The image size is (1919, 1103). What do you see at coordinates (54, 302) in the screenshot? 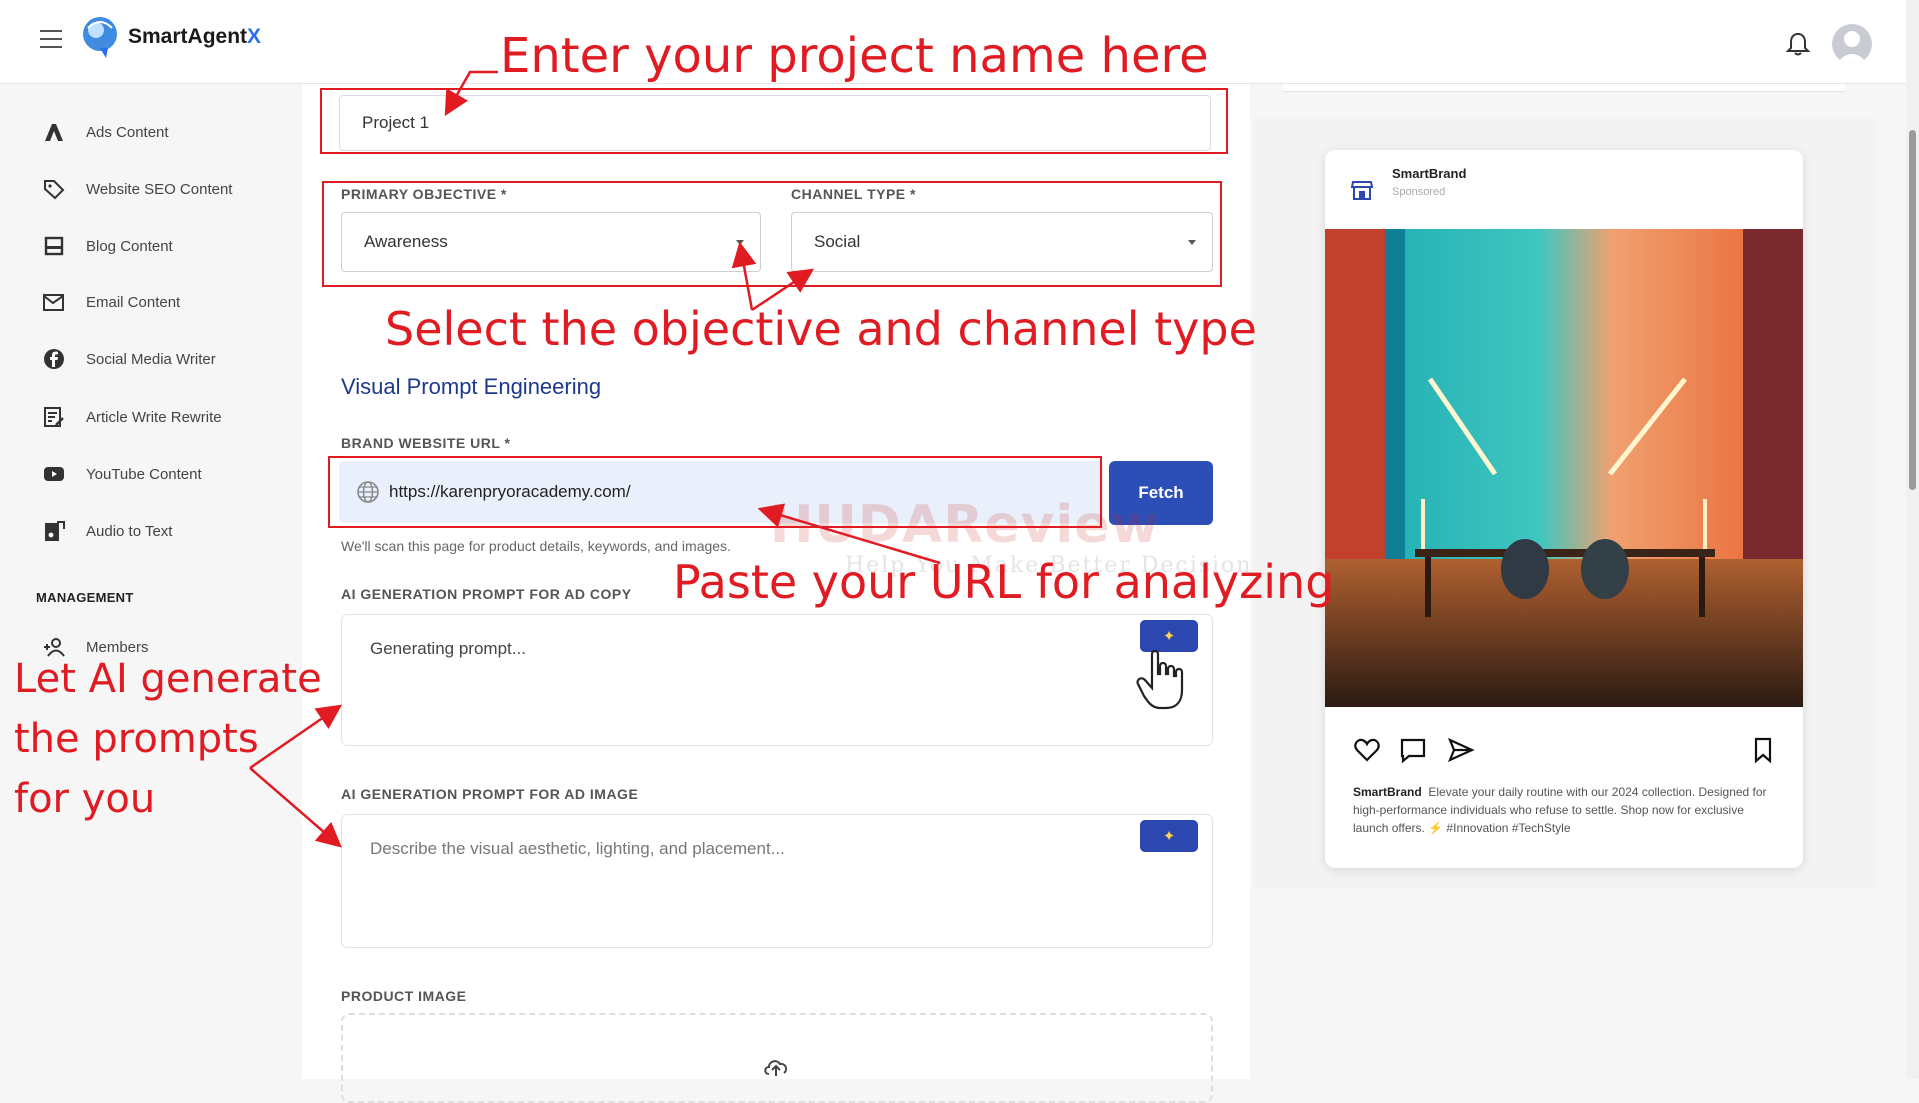
I see `email-icon` at bounding box center [54, 302].